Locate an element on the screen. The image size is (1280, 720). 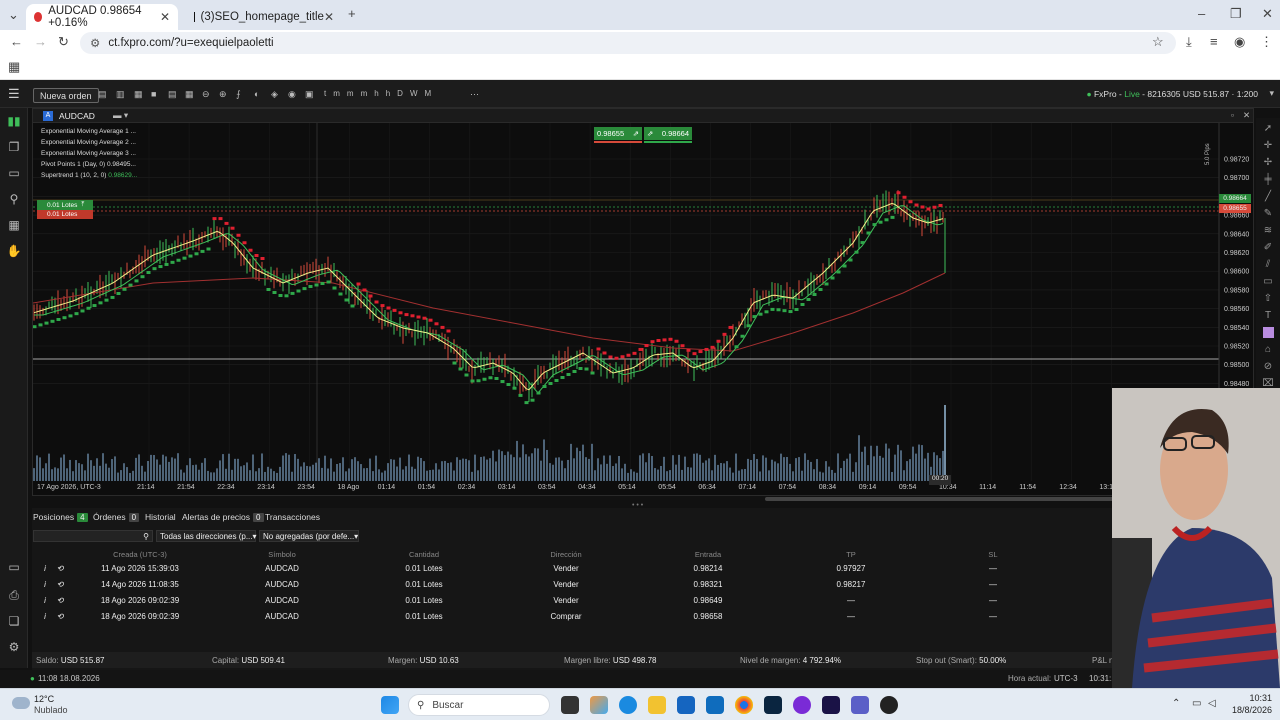
layers-icon: ◈ is located at coordinates (274, 94).